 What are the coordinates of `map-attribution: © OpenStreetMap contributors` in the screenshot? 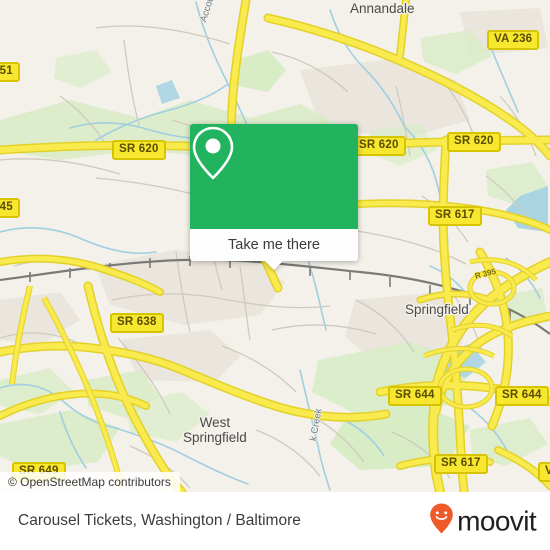 It's located at (90, 482).